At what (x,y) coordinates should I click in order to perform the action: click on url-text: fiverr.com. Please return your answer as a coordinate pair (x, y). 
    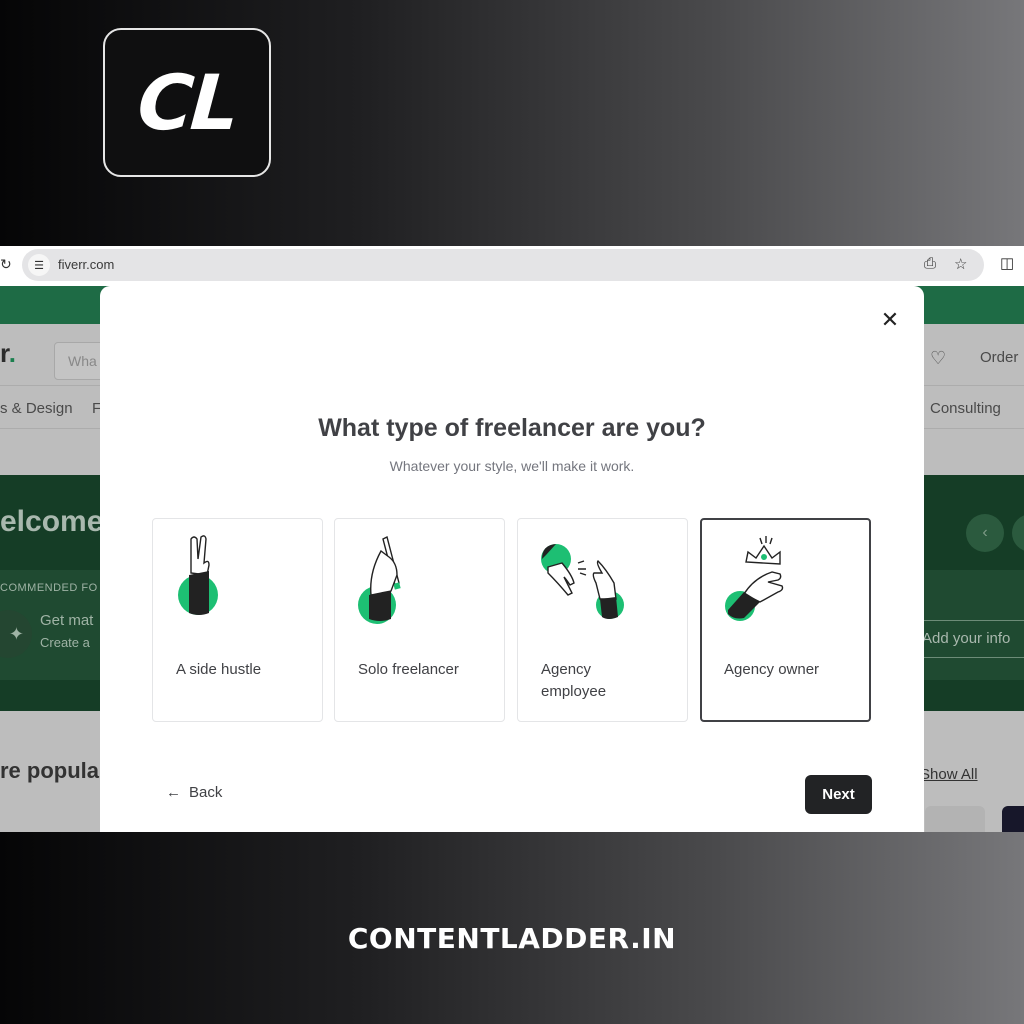
    Looking at the image, I should click on (86, 264).